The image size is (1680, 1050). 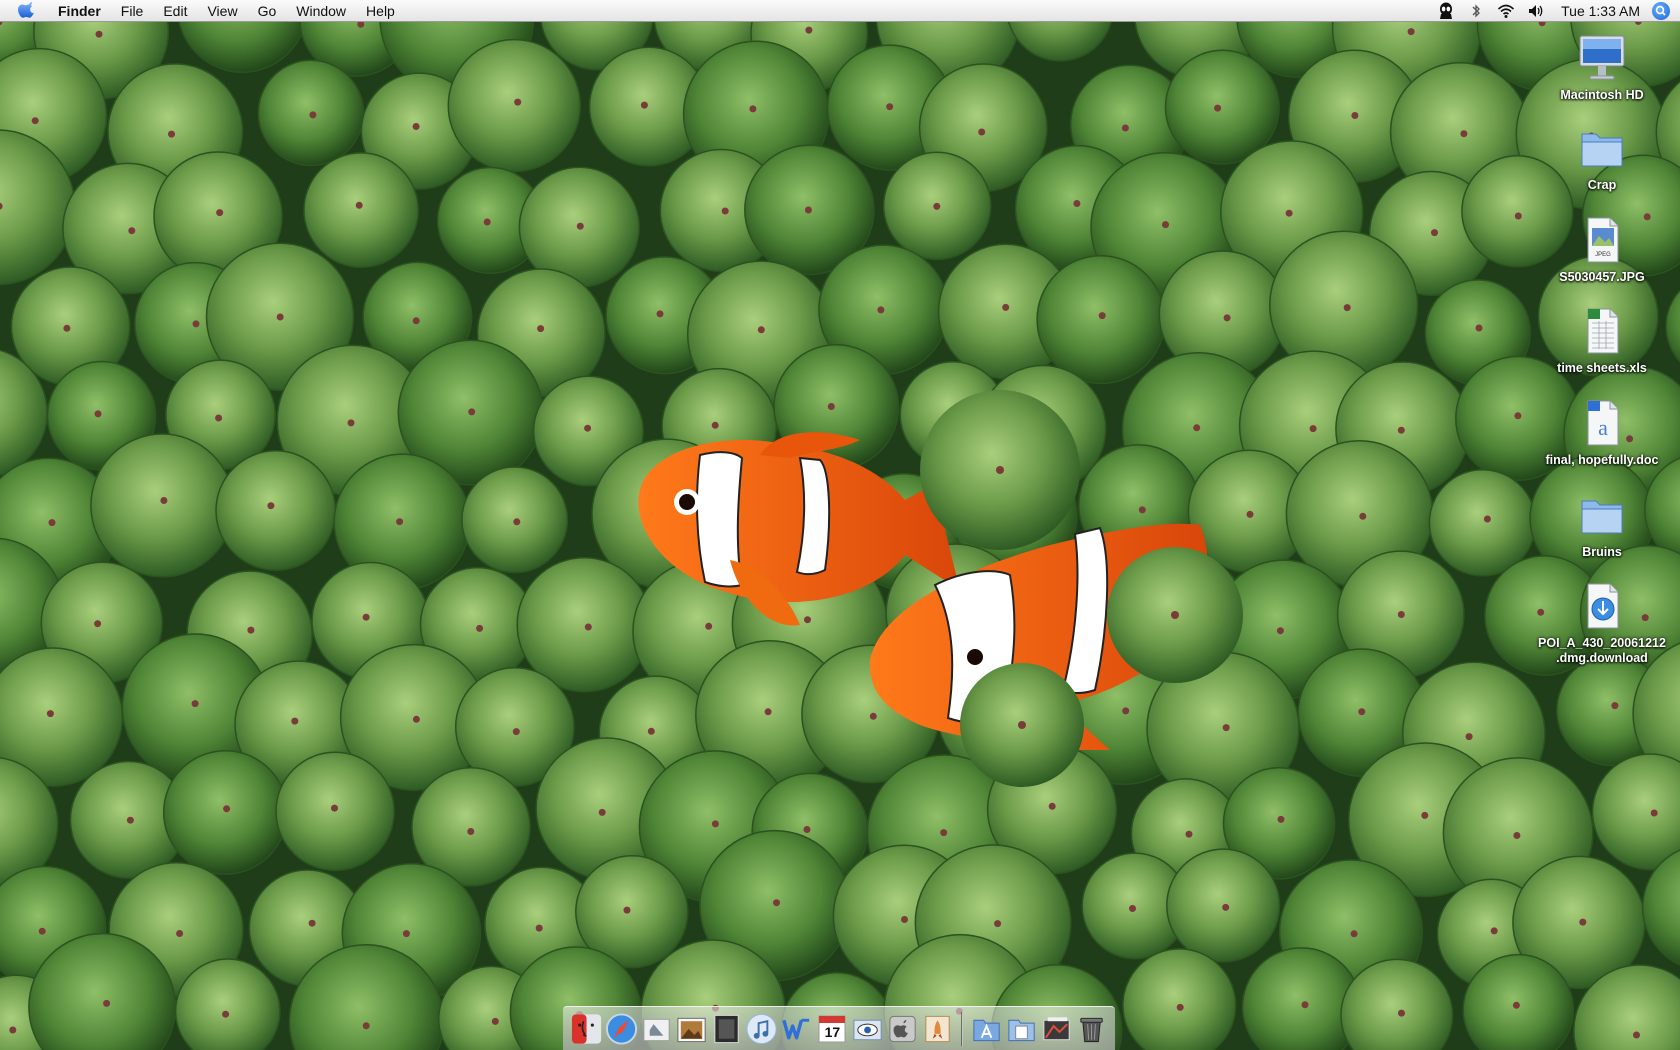 I want to click on desktop-icon-label: POI_A_430_20061212 .dmg.download, so click(x=1602, y=650).